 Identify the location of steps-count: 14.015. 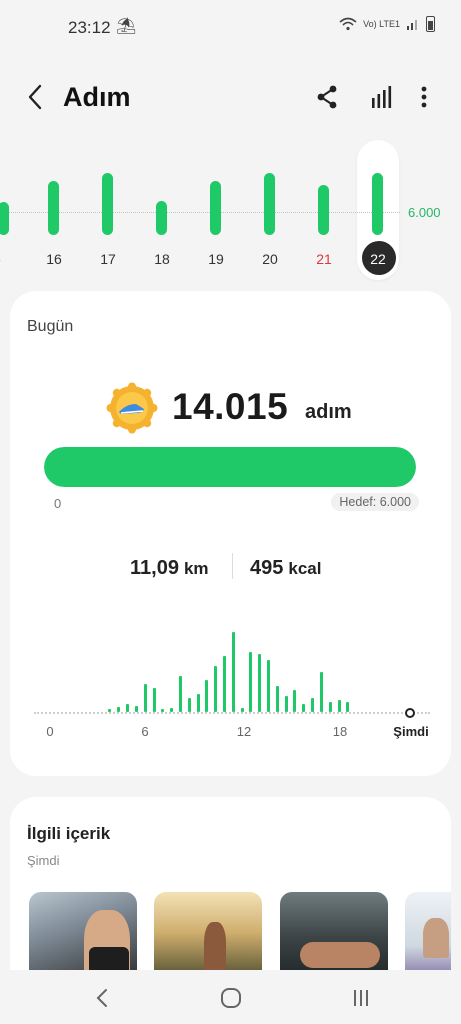
(230, 406).